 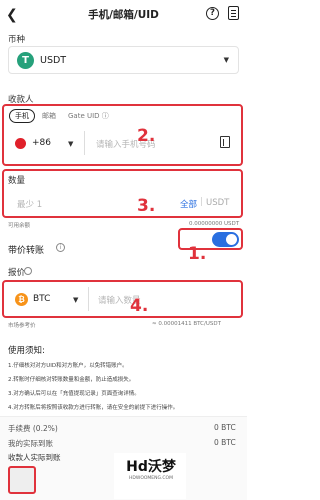 What do you see at coordinates (49, 116) in the screenshot?
I see `tab-email: 邮箱` at bounding box center [49, 116].